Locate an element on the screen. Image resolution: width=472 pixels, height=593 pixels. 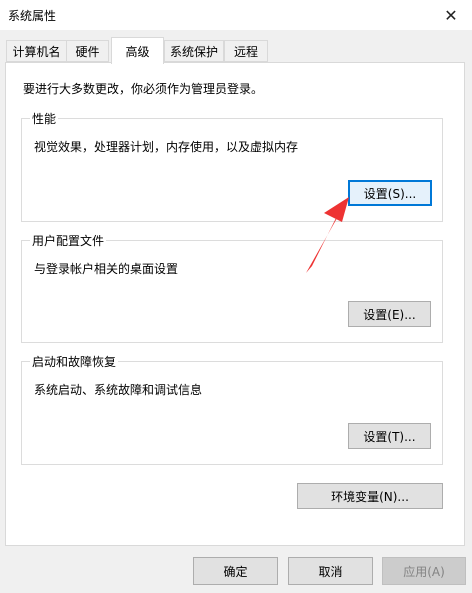
ok-button: 确定 is located at coordinates (235, 571).